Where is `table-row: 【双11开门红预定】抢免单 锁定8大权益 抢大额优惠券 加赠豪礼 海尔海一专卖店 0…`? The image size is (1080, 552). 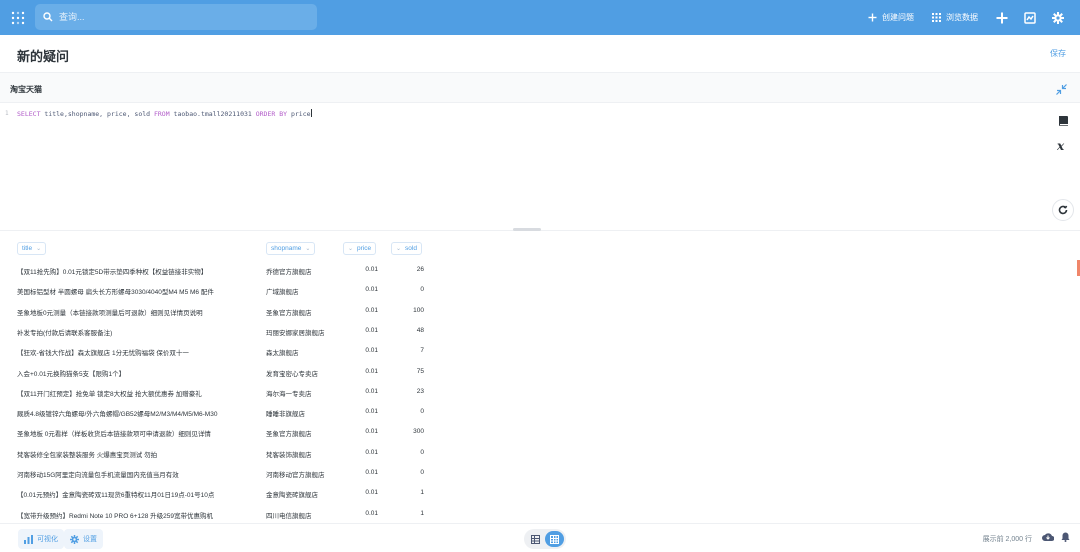
table-row: 【双11开门红预定】抢免单 锁定8大权益 抢大额优惠券 加赠豪礼 海尔海一专卖店 0… is located at coordinates (540, 392).